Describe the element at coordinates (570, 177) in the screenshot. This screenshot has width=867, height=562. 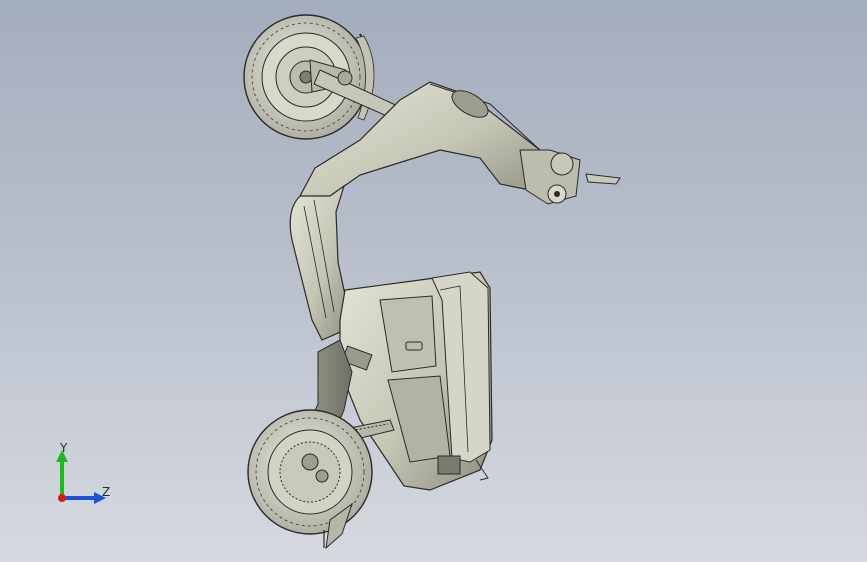
I see `handlebar` at that location.